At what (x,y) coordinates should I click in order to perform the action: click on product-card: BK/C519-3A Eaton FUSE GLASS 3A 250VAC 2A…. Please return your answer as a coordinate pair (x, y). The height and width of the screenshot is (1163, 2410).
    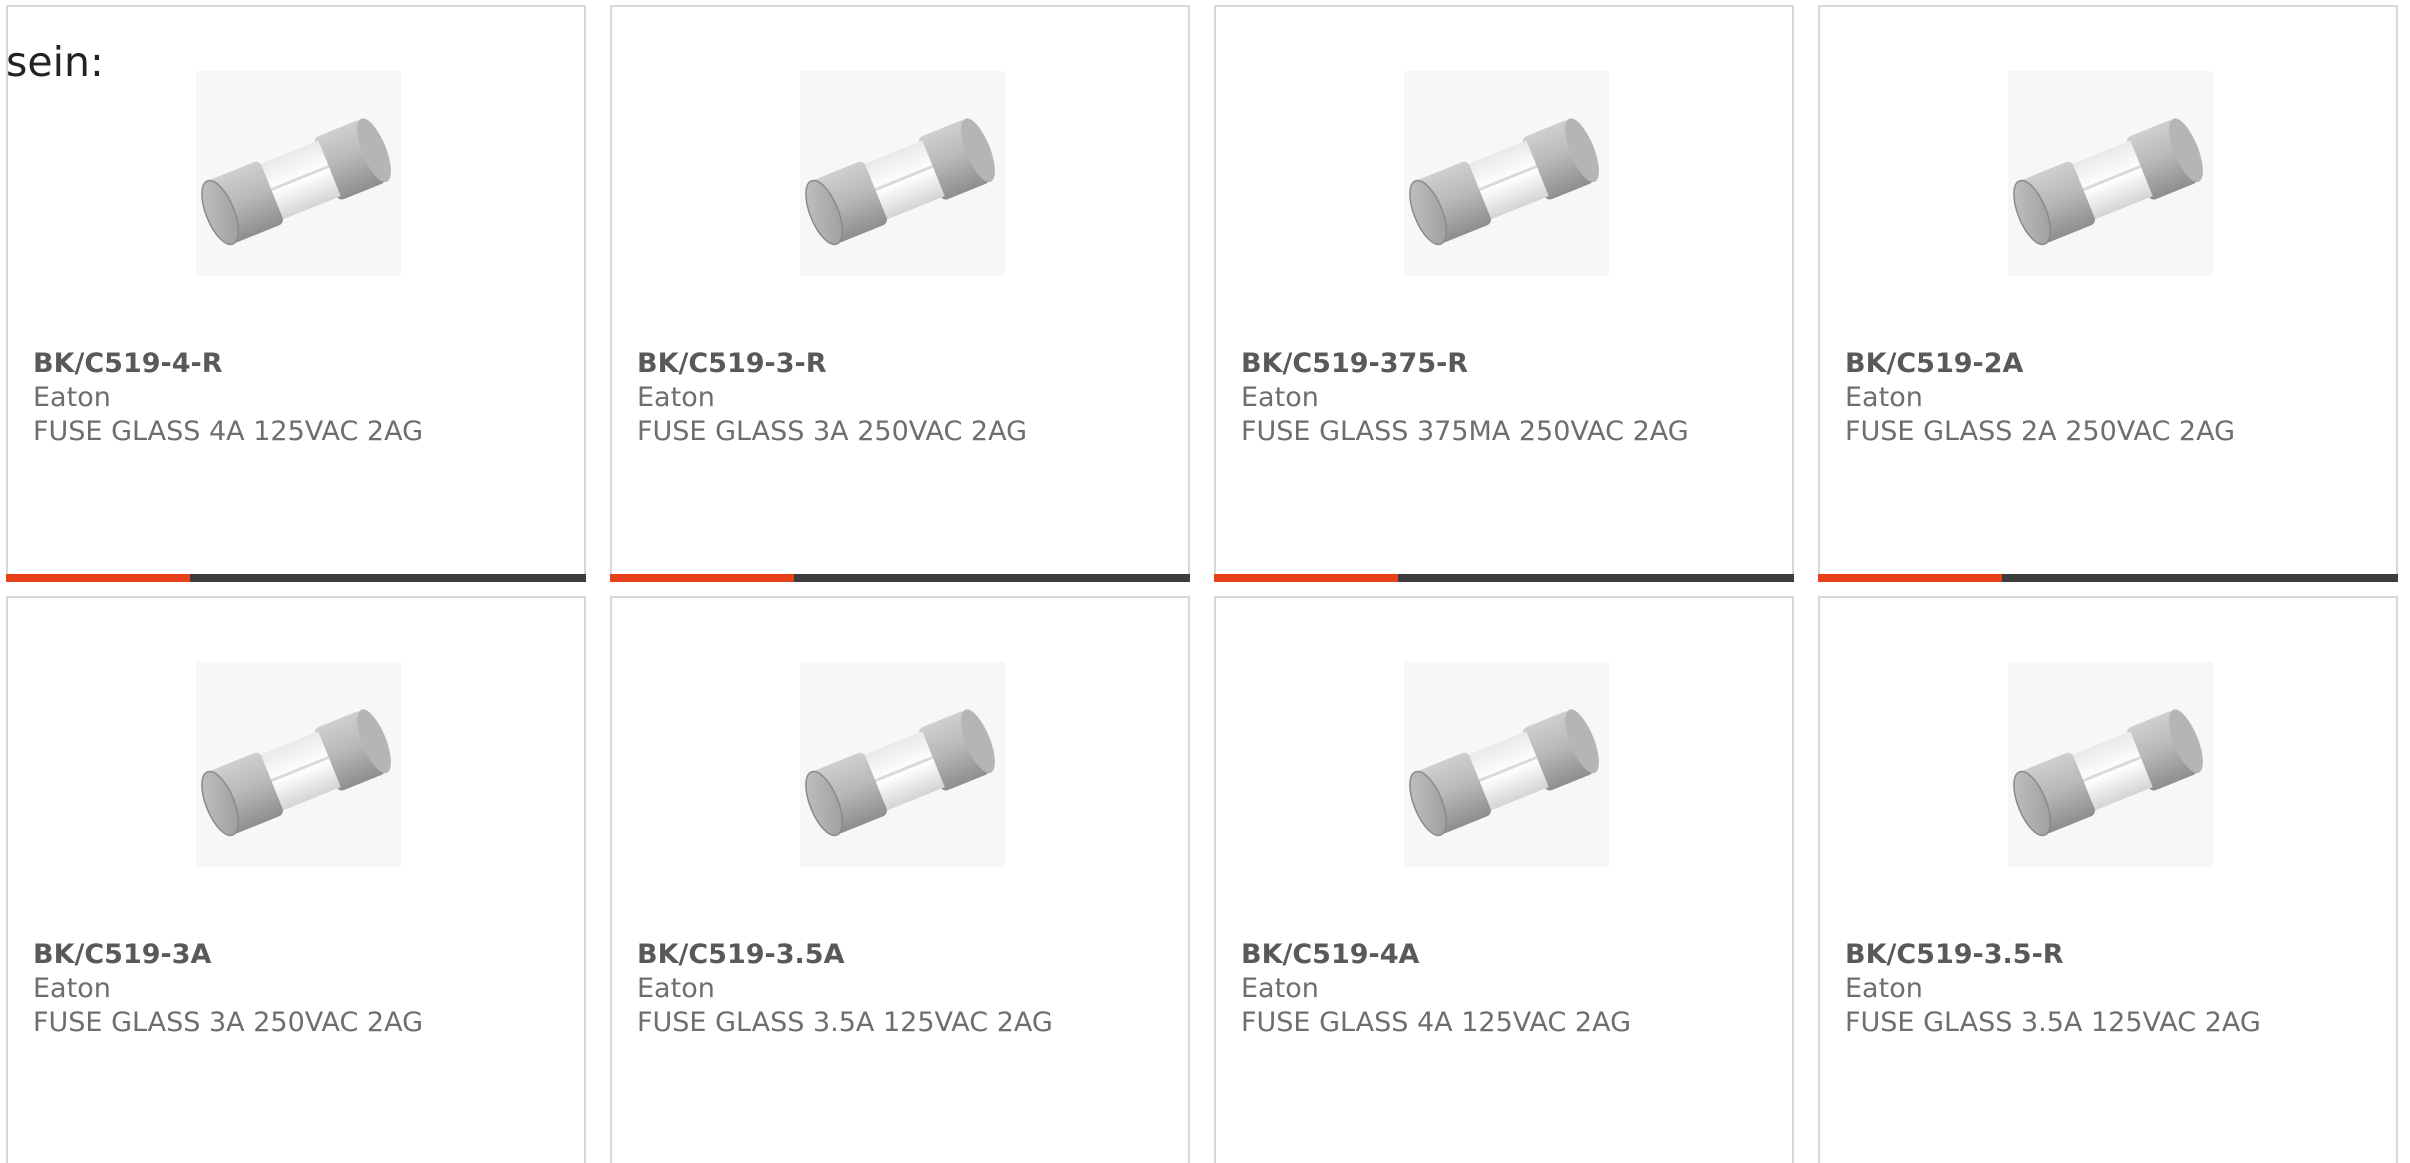
    Looking at the image, I should click on (296, 879).